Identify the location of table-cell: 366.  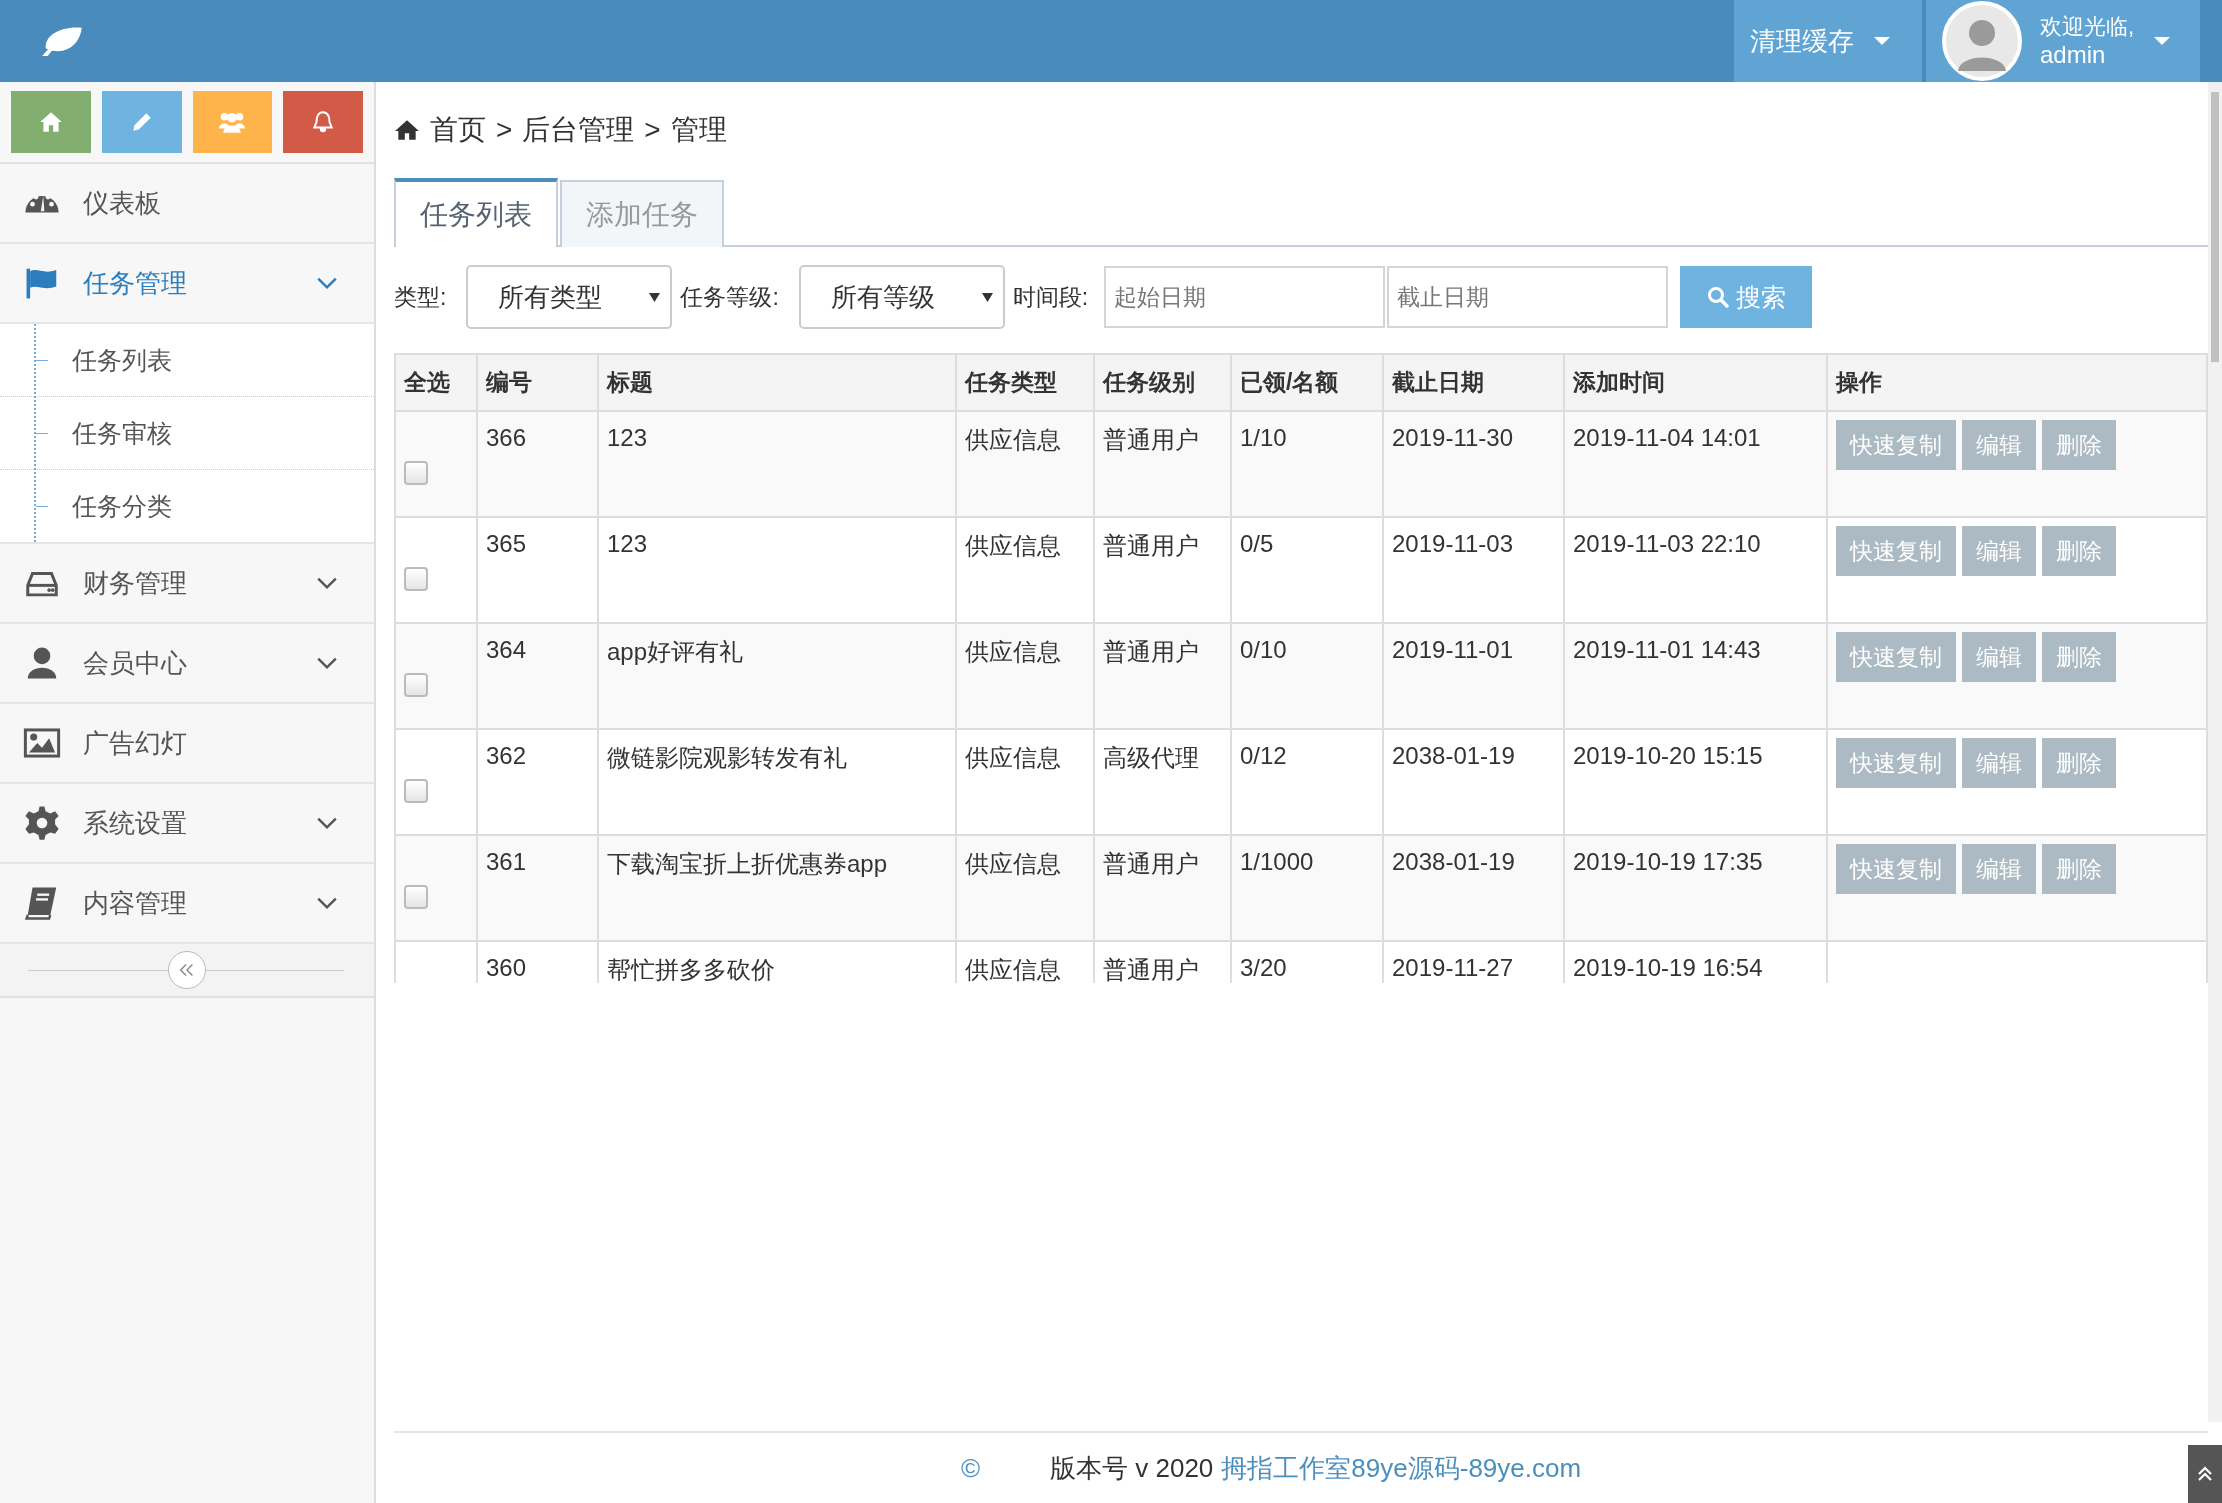
(537, 464).